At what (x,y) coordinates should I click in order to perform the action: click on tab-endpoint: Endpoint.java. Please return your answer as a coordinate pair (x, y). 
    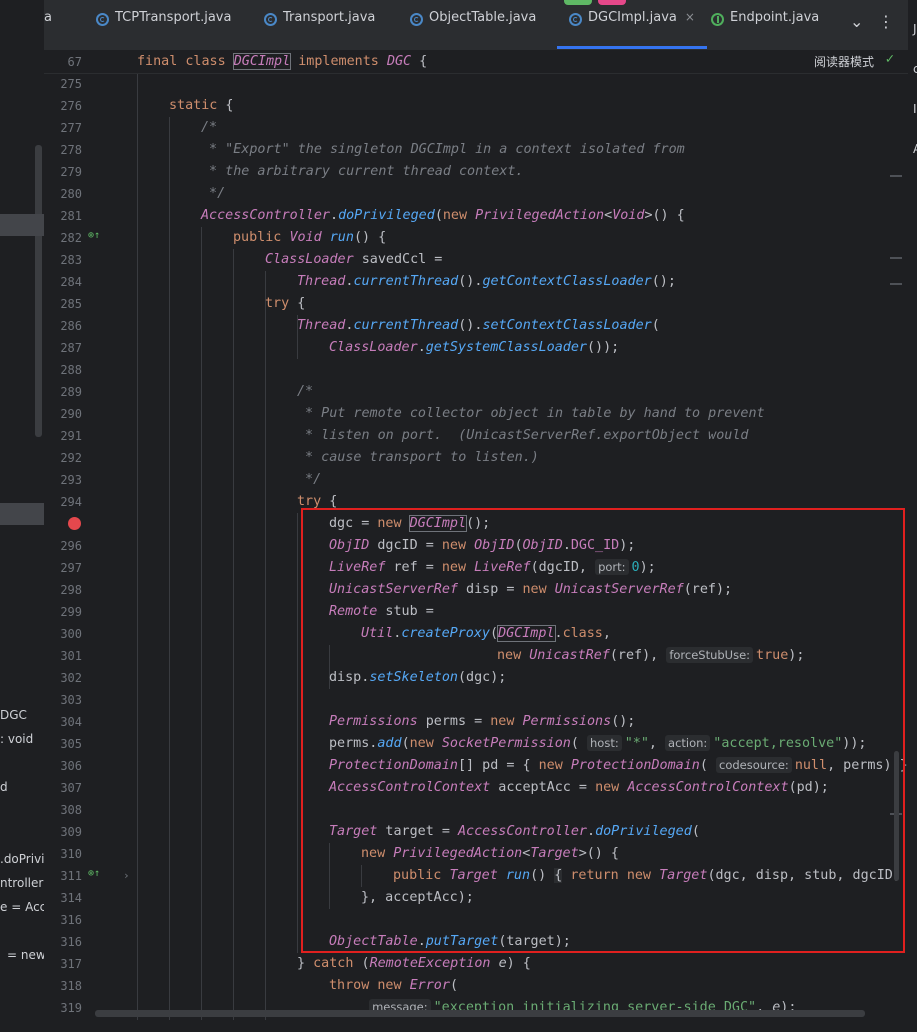
    Looking at the image, I should click on (765, 29).